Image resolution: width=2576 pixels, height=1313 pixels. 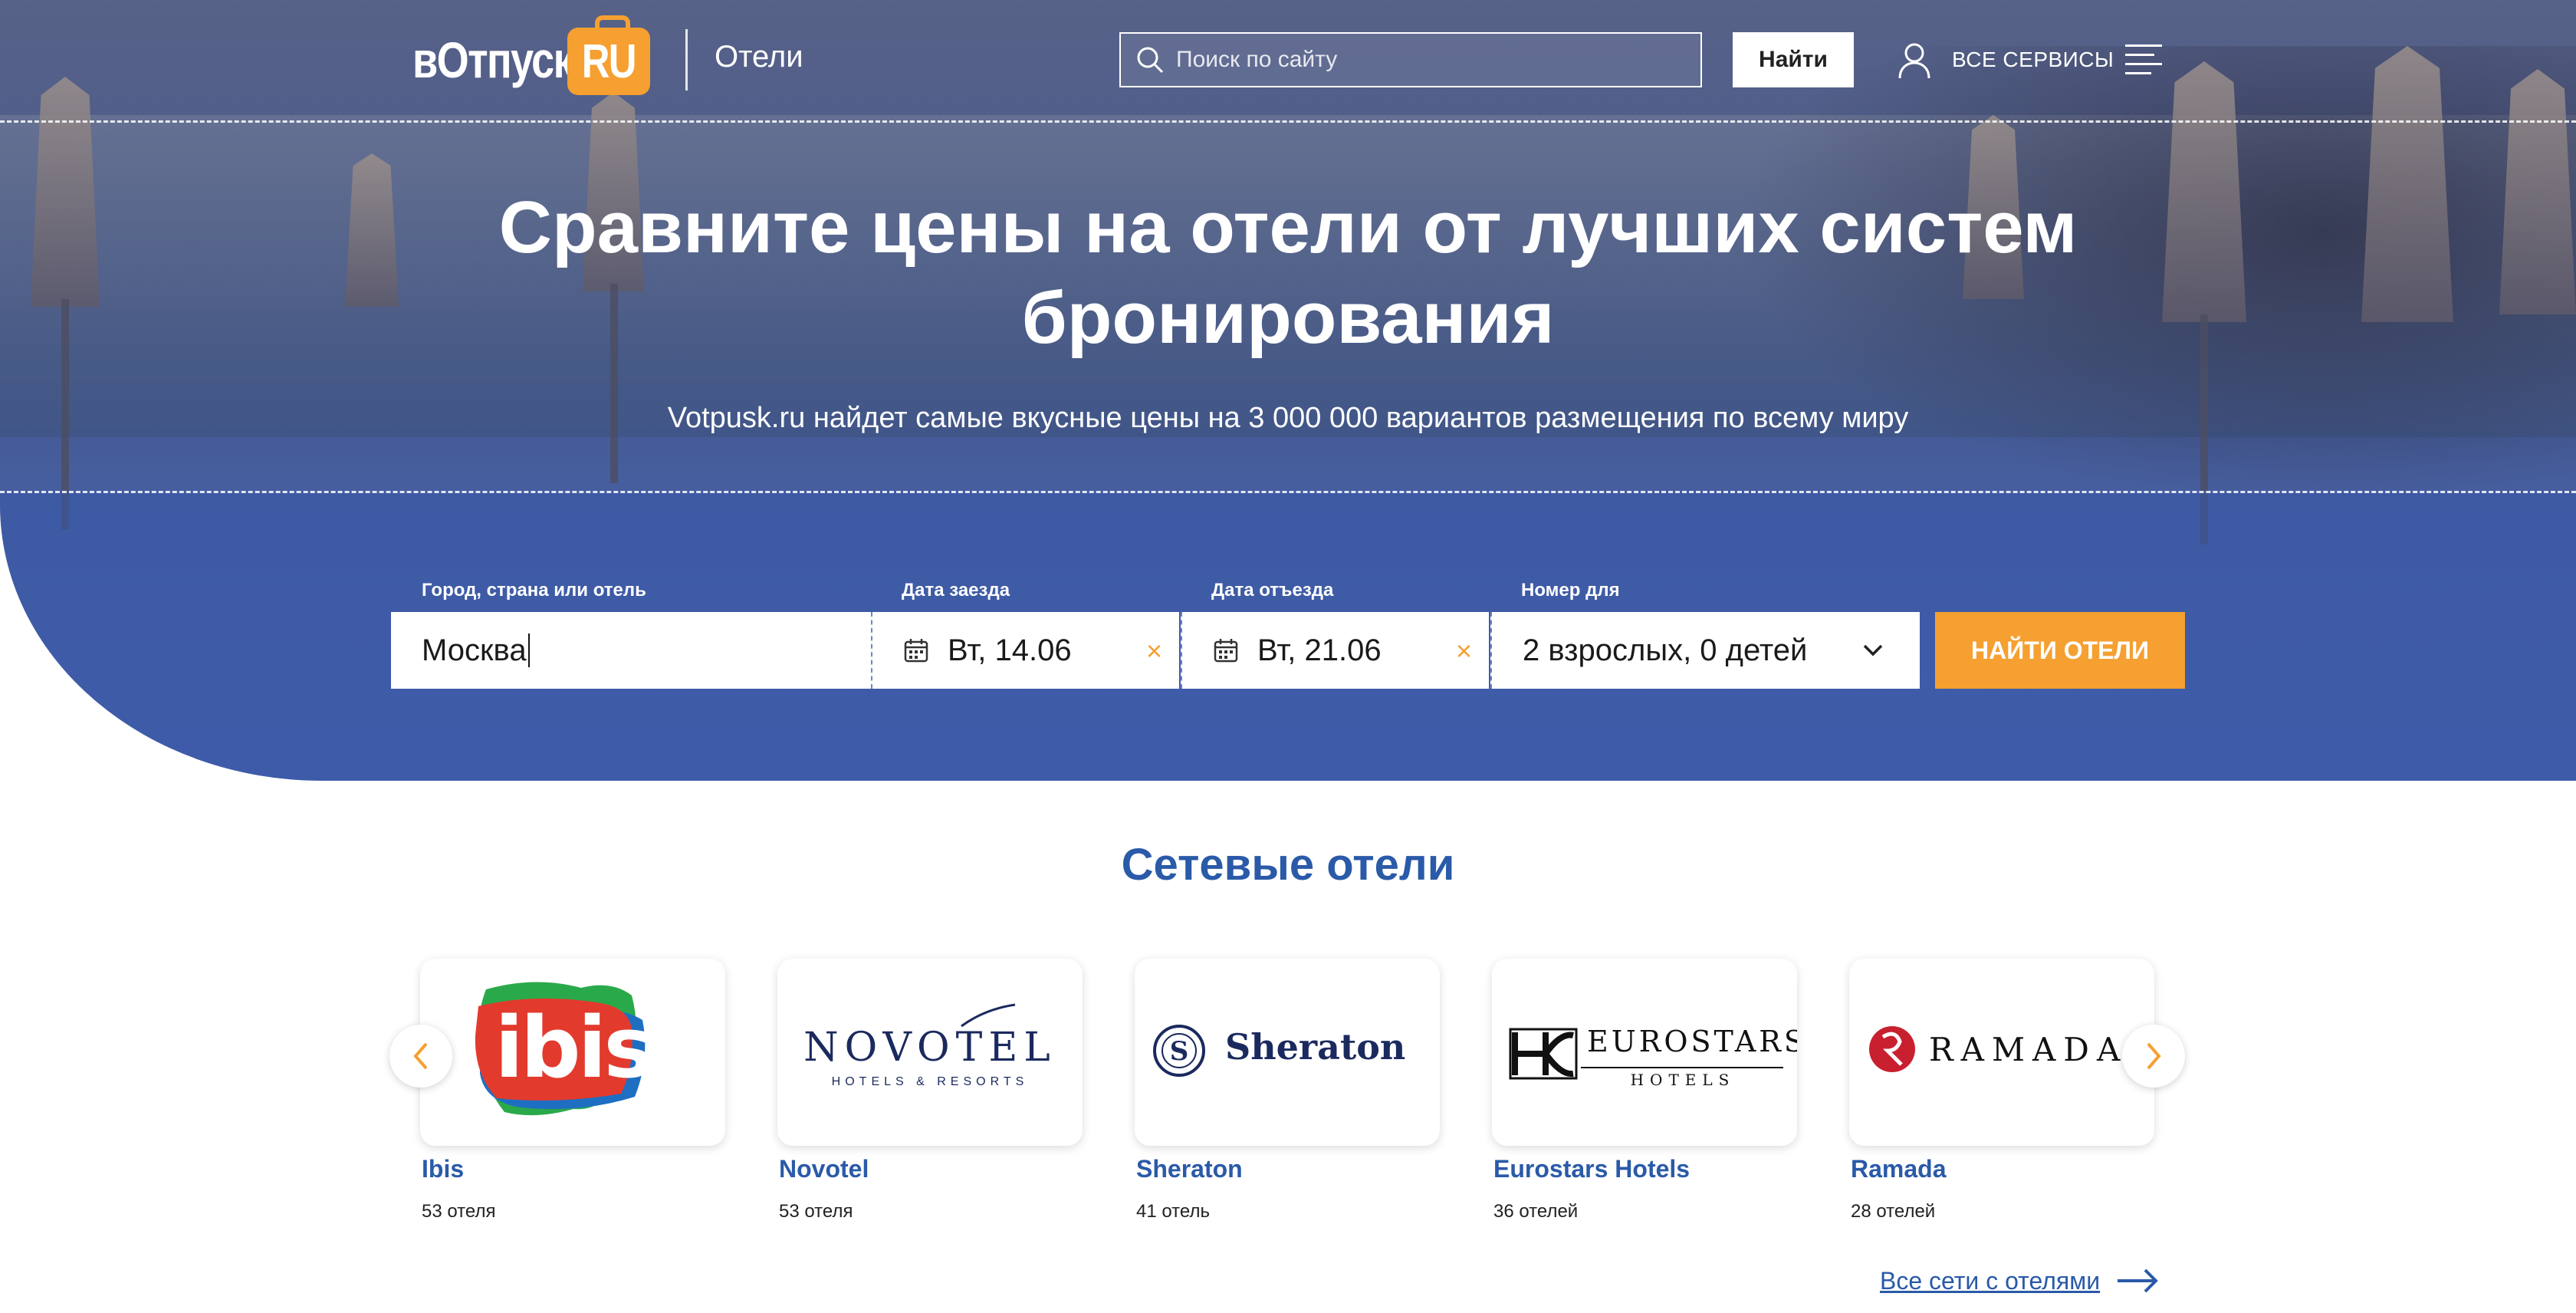 I want to click on chain-card-ramada: RAMADA, so click(x=2002, y=1052).